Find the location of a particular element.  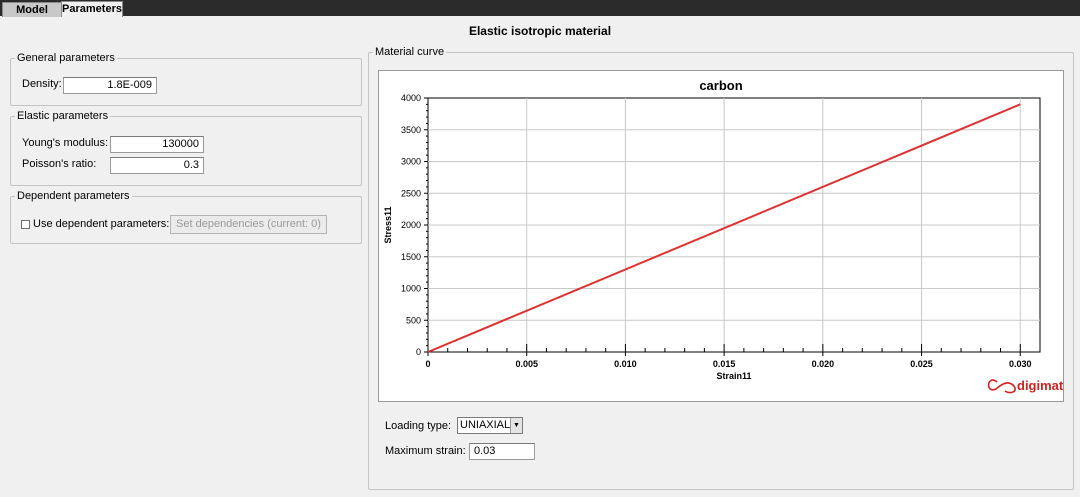

x-tick-label: 0.030 is located at coordinates (1020, 364).